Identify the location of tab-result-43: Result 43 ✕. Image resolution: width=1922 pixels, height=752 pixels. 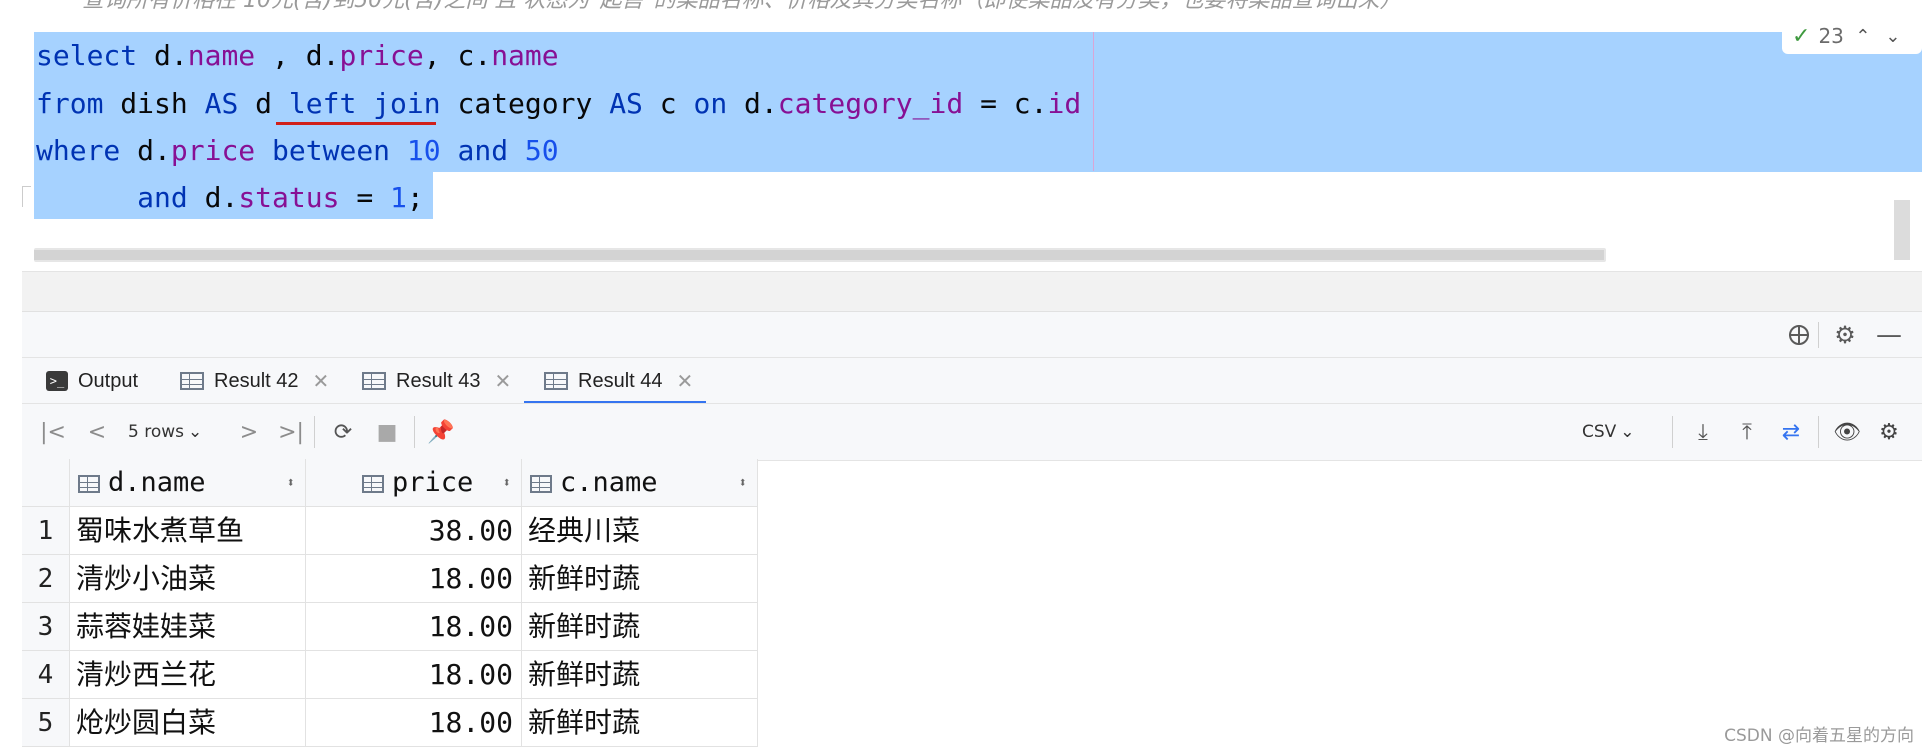
(436, 381).